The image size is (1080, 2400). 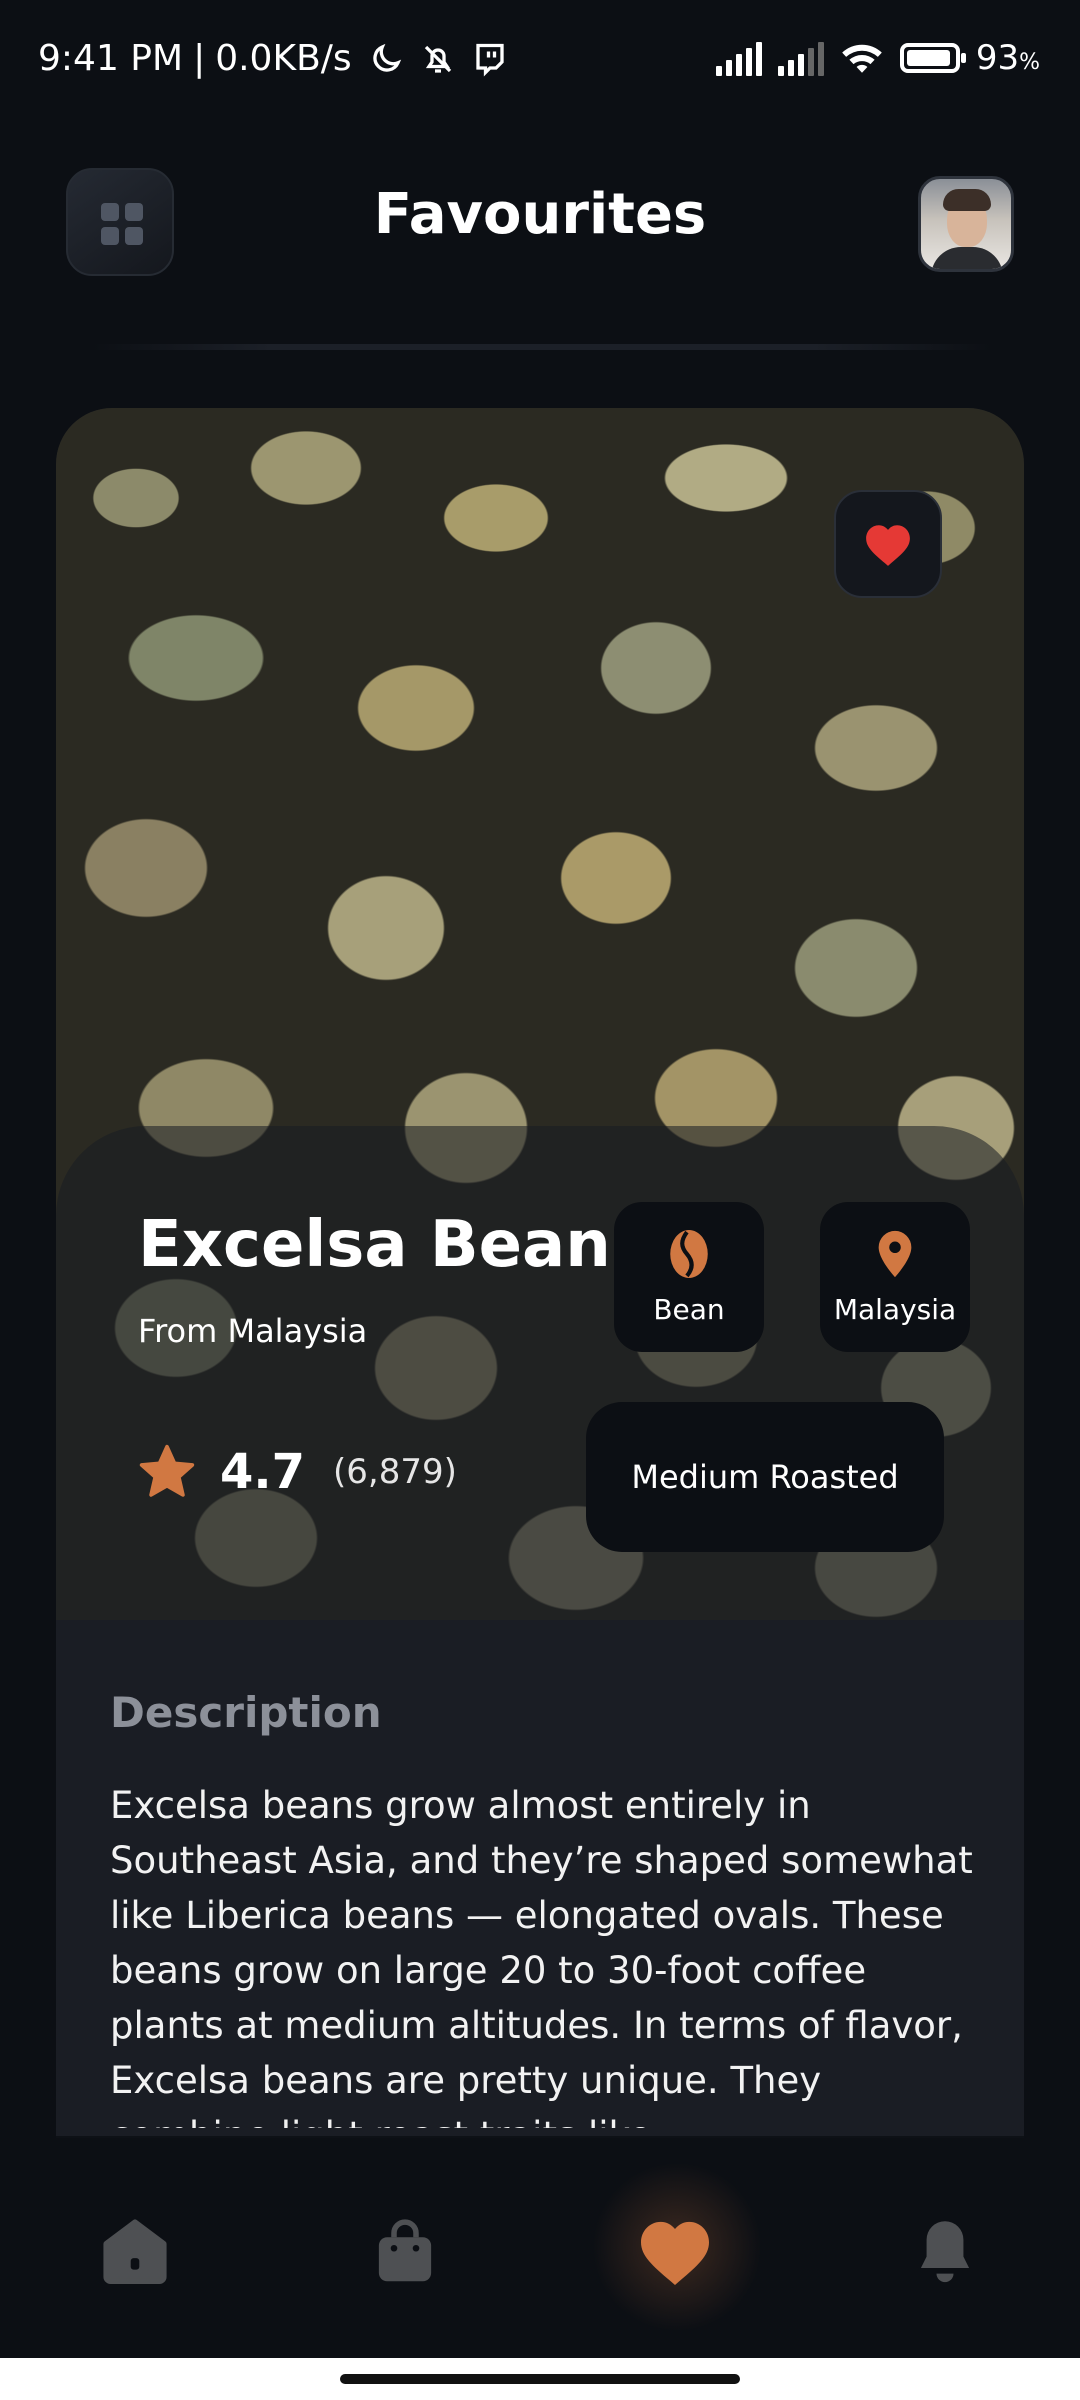 What do you see at coordinates (966, 224) in the screenshot?
I see `avatar` at bounding box center [966, 224].